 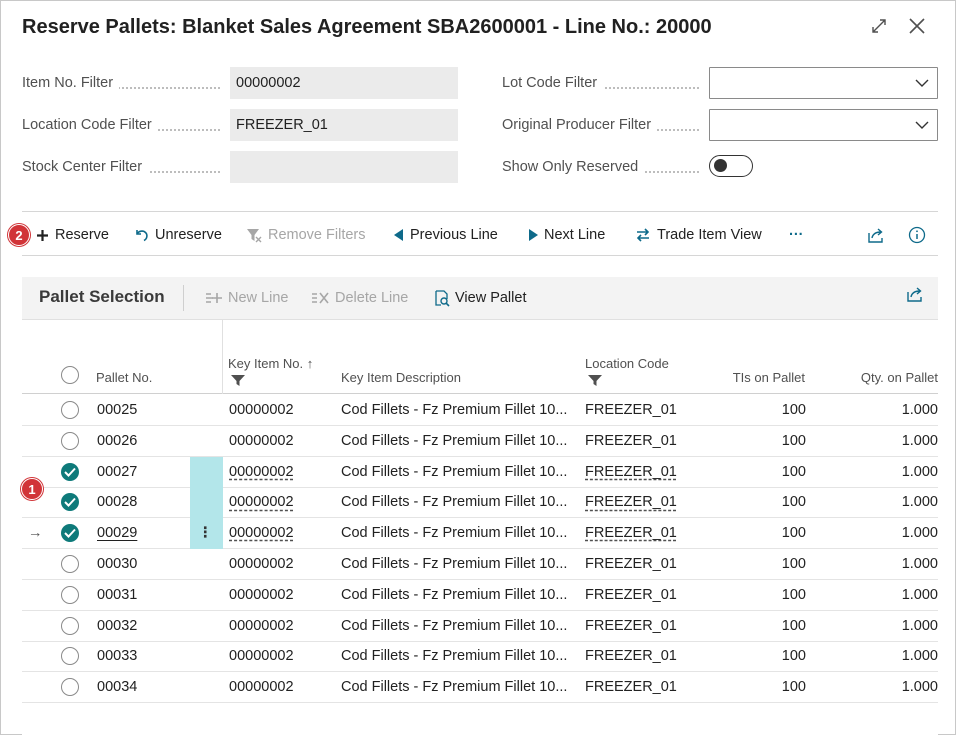 What do you see at coordinates (124, 377) in the screenshot?
I see `column-header-pallet-no: Pallet No.` at bounding box center [124, 377].